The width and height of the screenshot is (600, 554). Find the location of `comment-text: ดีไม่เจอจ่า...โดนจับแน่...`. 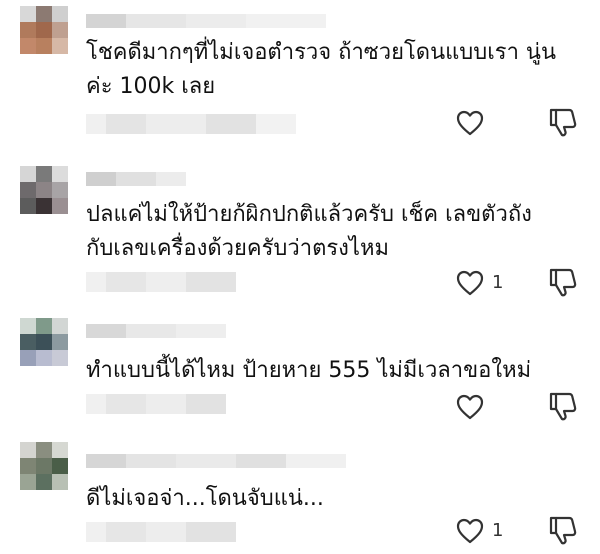

comment-text: ดีไม่เจอจ่า...โดนจับแน่... is located at coordinates (205, 498).